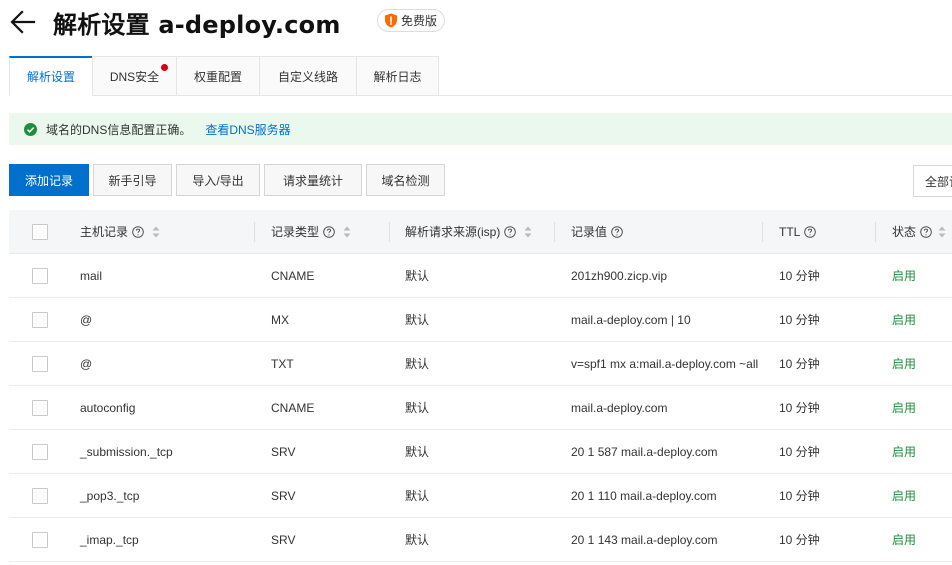  I want to click on alert-message: 域名的DNS信息配置正确。, so click(119, 129).